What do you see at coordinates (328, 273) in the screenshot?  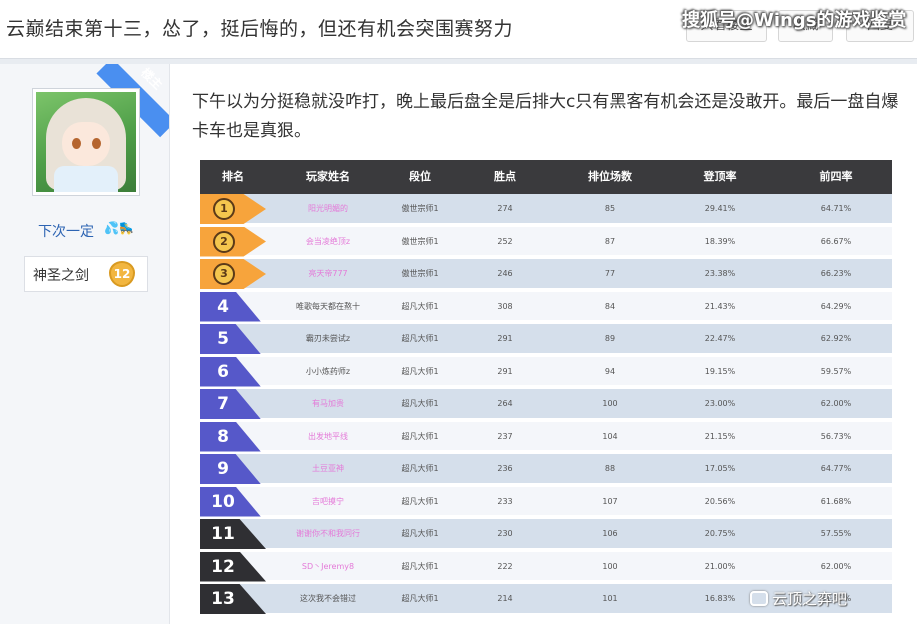 I see `ranking-cell-name: 亮天帝777` at bounding box center [328, 273].